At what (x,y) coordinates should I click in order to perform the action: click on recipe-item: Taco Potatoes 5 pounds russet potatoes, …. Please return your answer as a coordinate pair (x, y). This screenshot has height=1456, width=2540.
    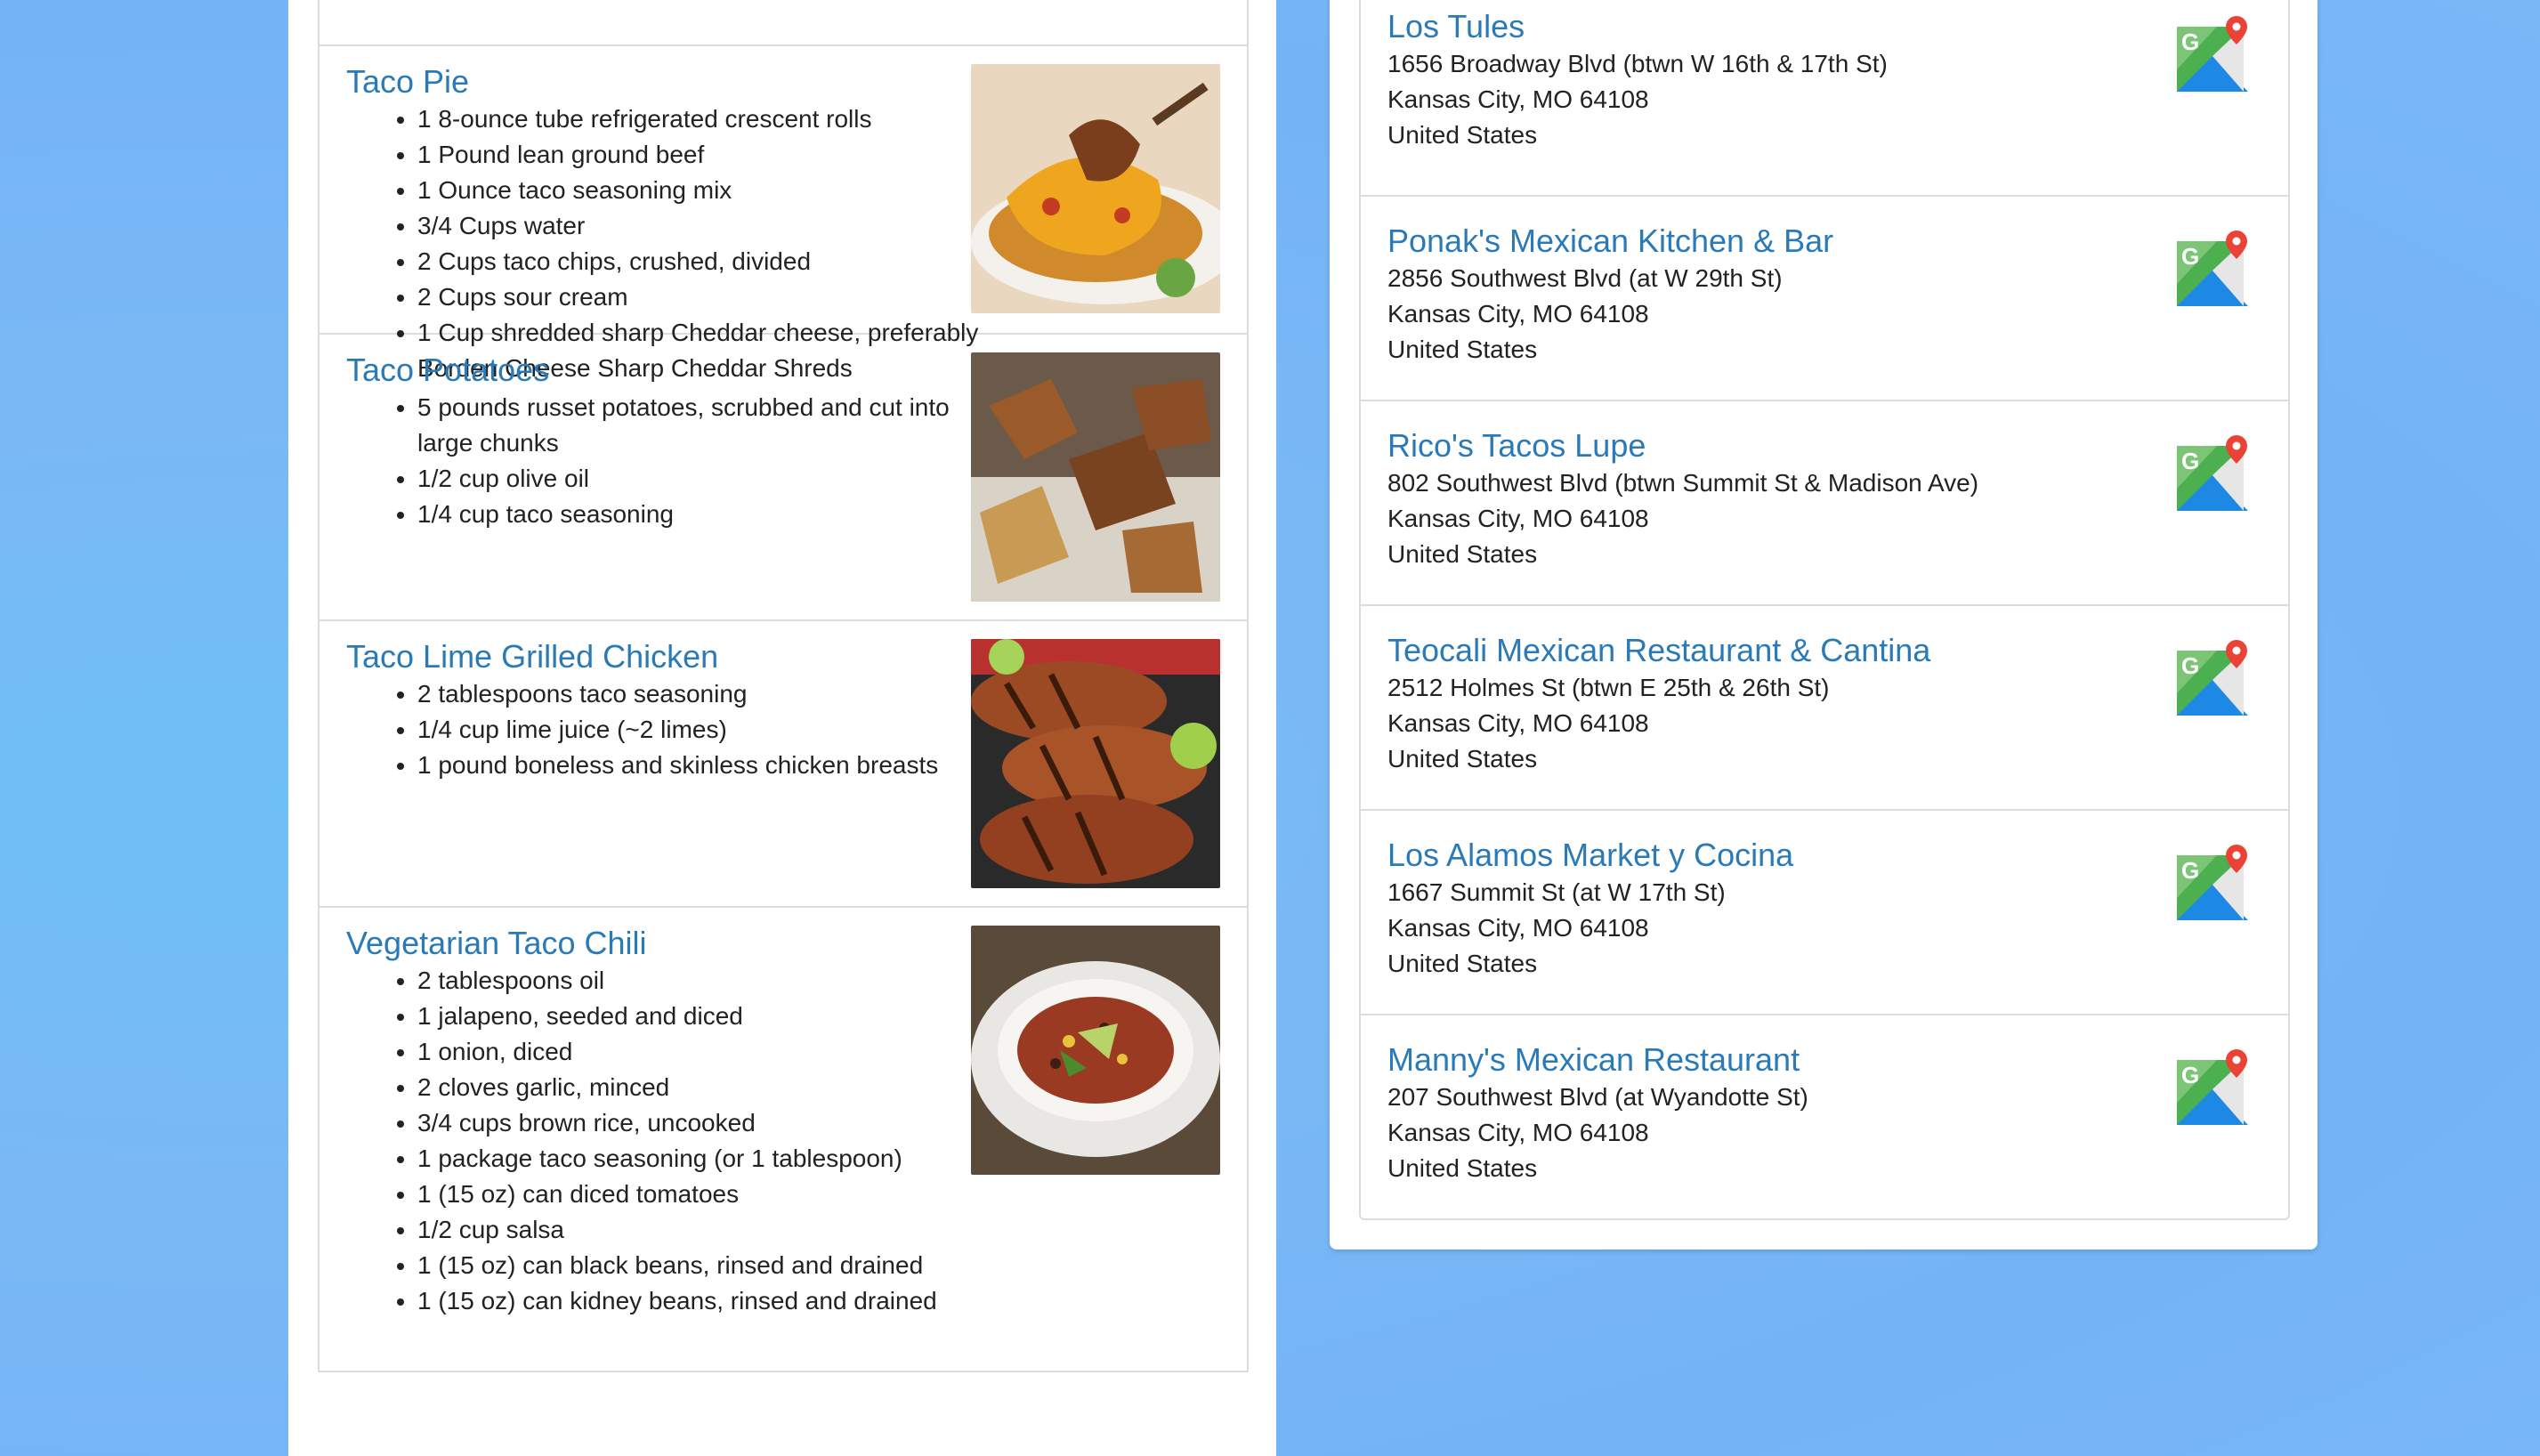
    Looking at the image, I should click on (784, 478).